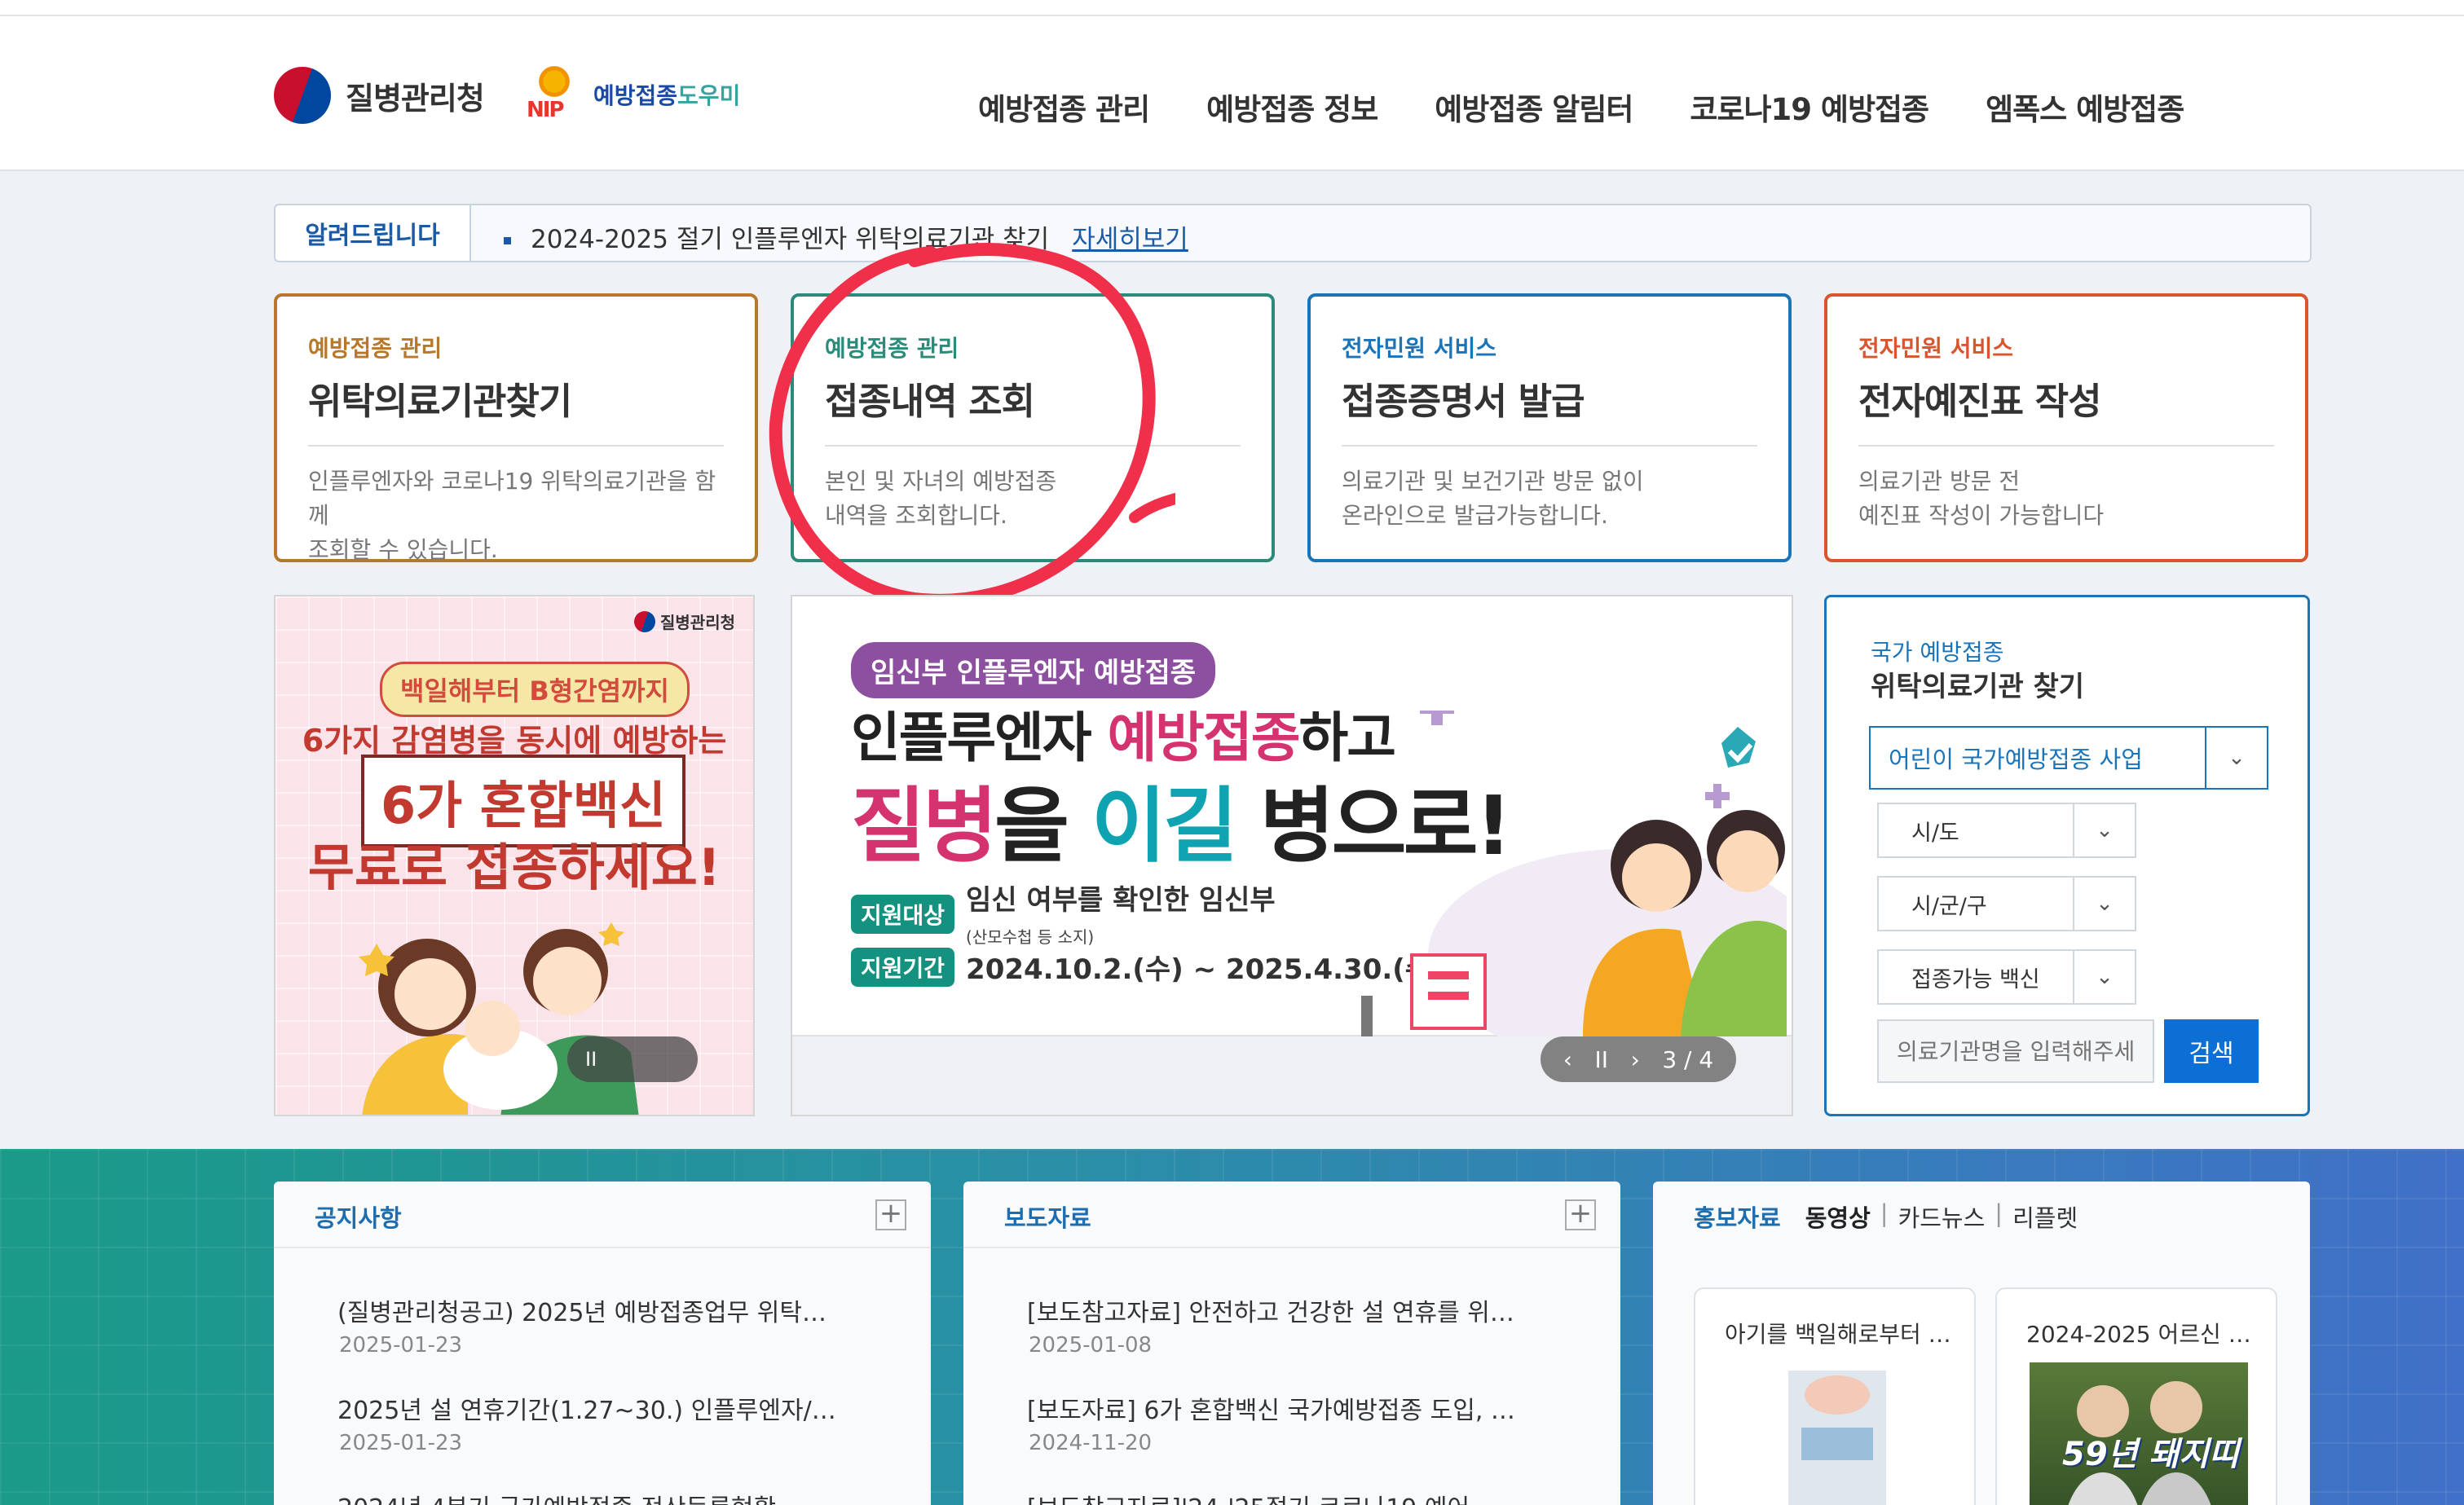 This screenshot has height=1505, width=2464. What do you see at coordinates (1293, 233) in the screenshot?
I see `notice-bar: 알려드립니다 2024-2025 절기 인플루엔자 위탁의료기관 찾기 자세히보기` at bounding box center [1293, 233].